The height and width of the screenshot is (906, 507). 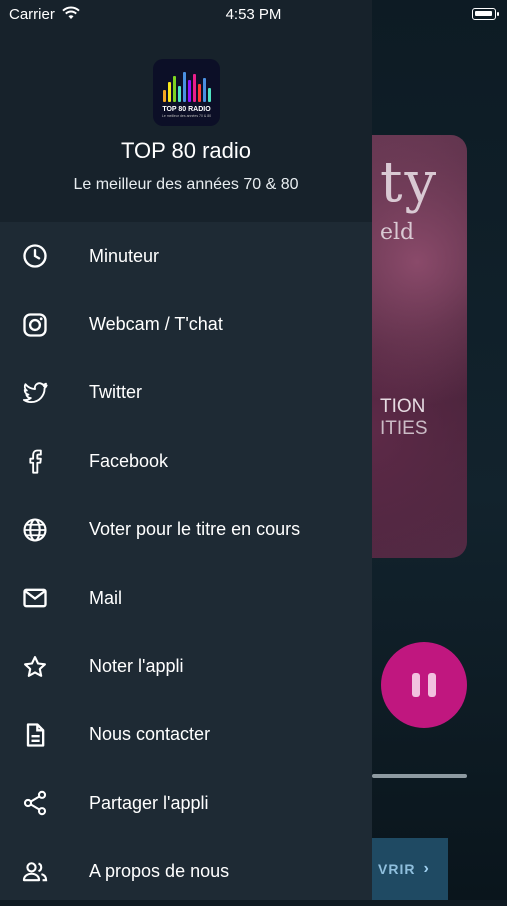 What do you see at coordinates (409, 182) in the screenshot?
I see `album-cover-text: ty` at bounding box center [409, 182].